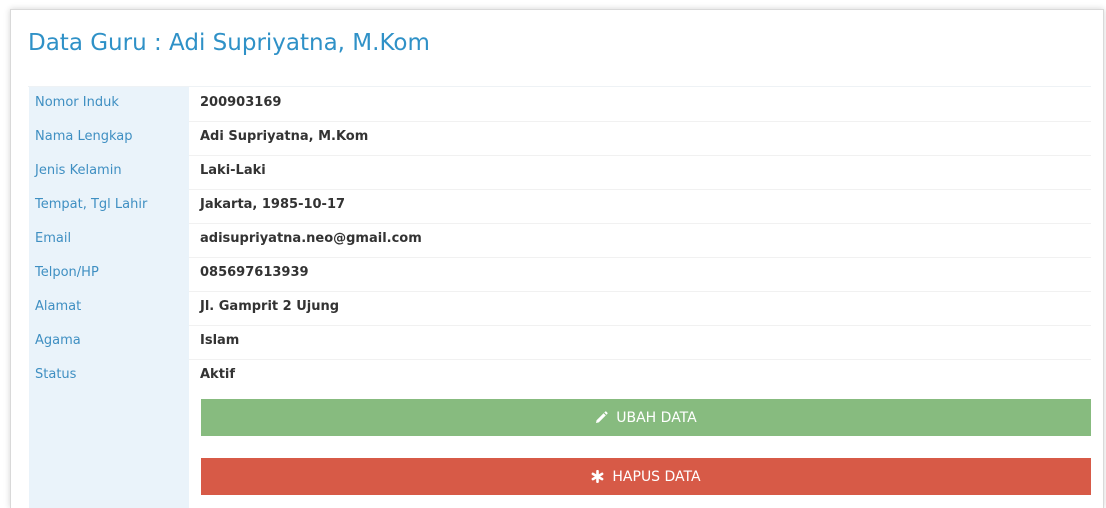 Image resolution: width=1106 pixels, height=508 pixels. I want to click on field-value: Jl. Gamprit 2 Ujung, so click(270, 306).